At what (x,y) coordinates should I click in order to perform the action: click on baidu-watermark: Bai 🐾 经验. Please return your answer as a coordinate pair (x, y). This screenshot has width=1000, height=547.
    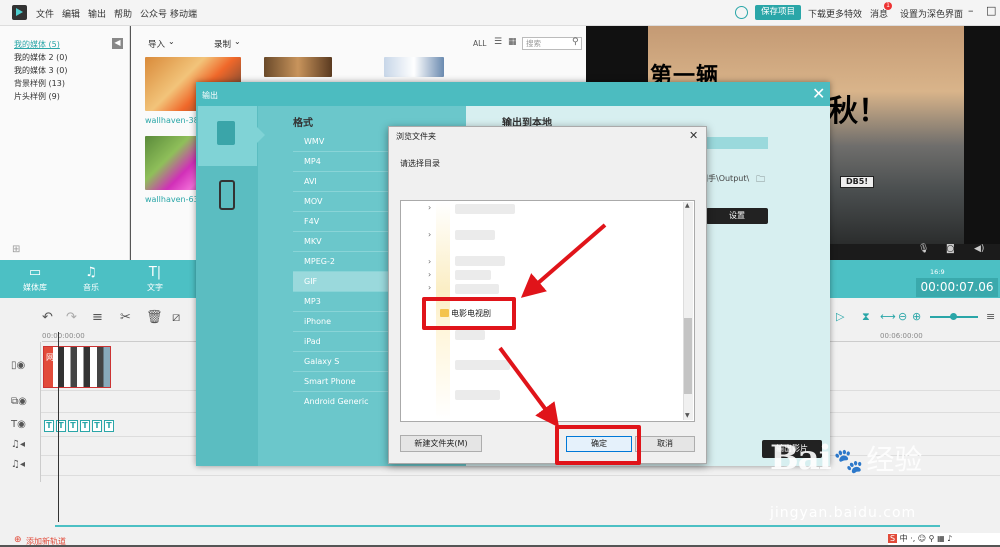
    Looking at the image, I should click on (846, 458).